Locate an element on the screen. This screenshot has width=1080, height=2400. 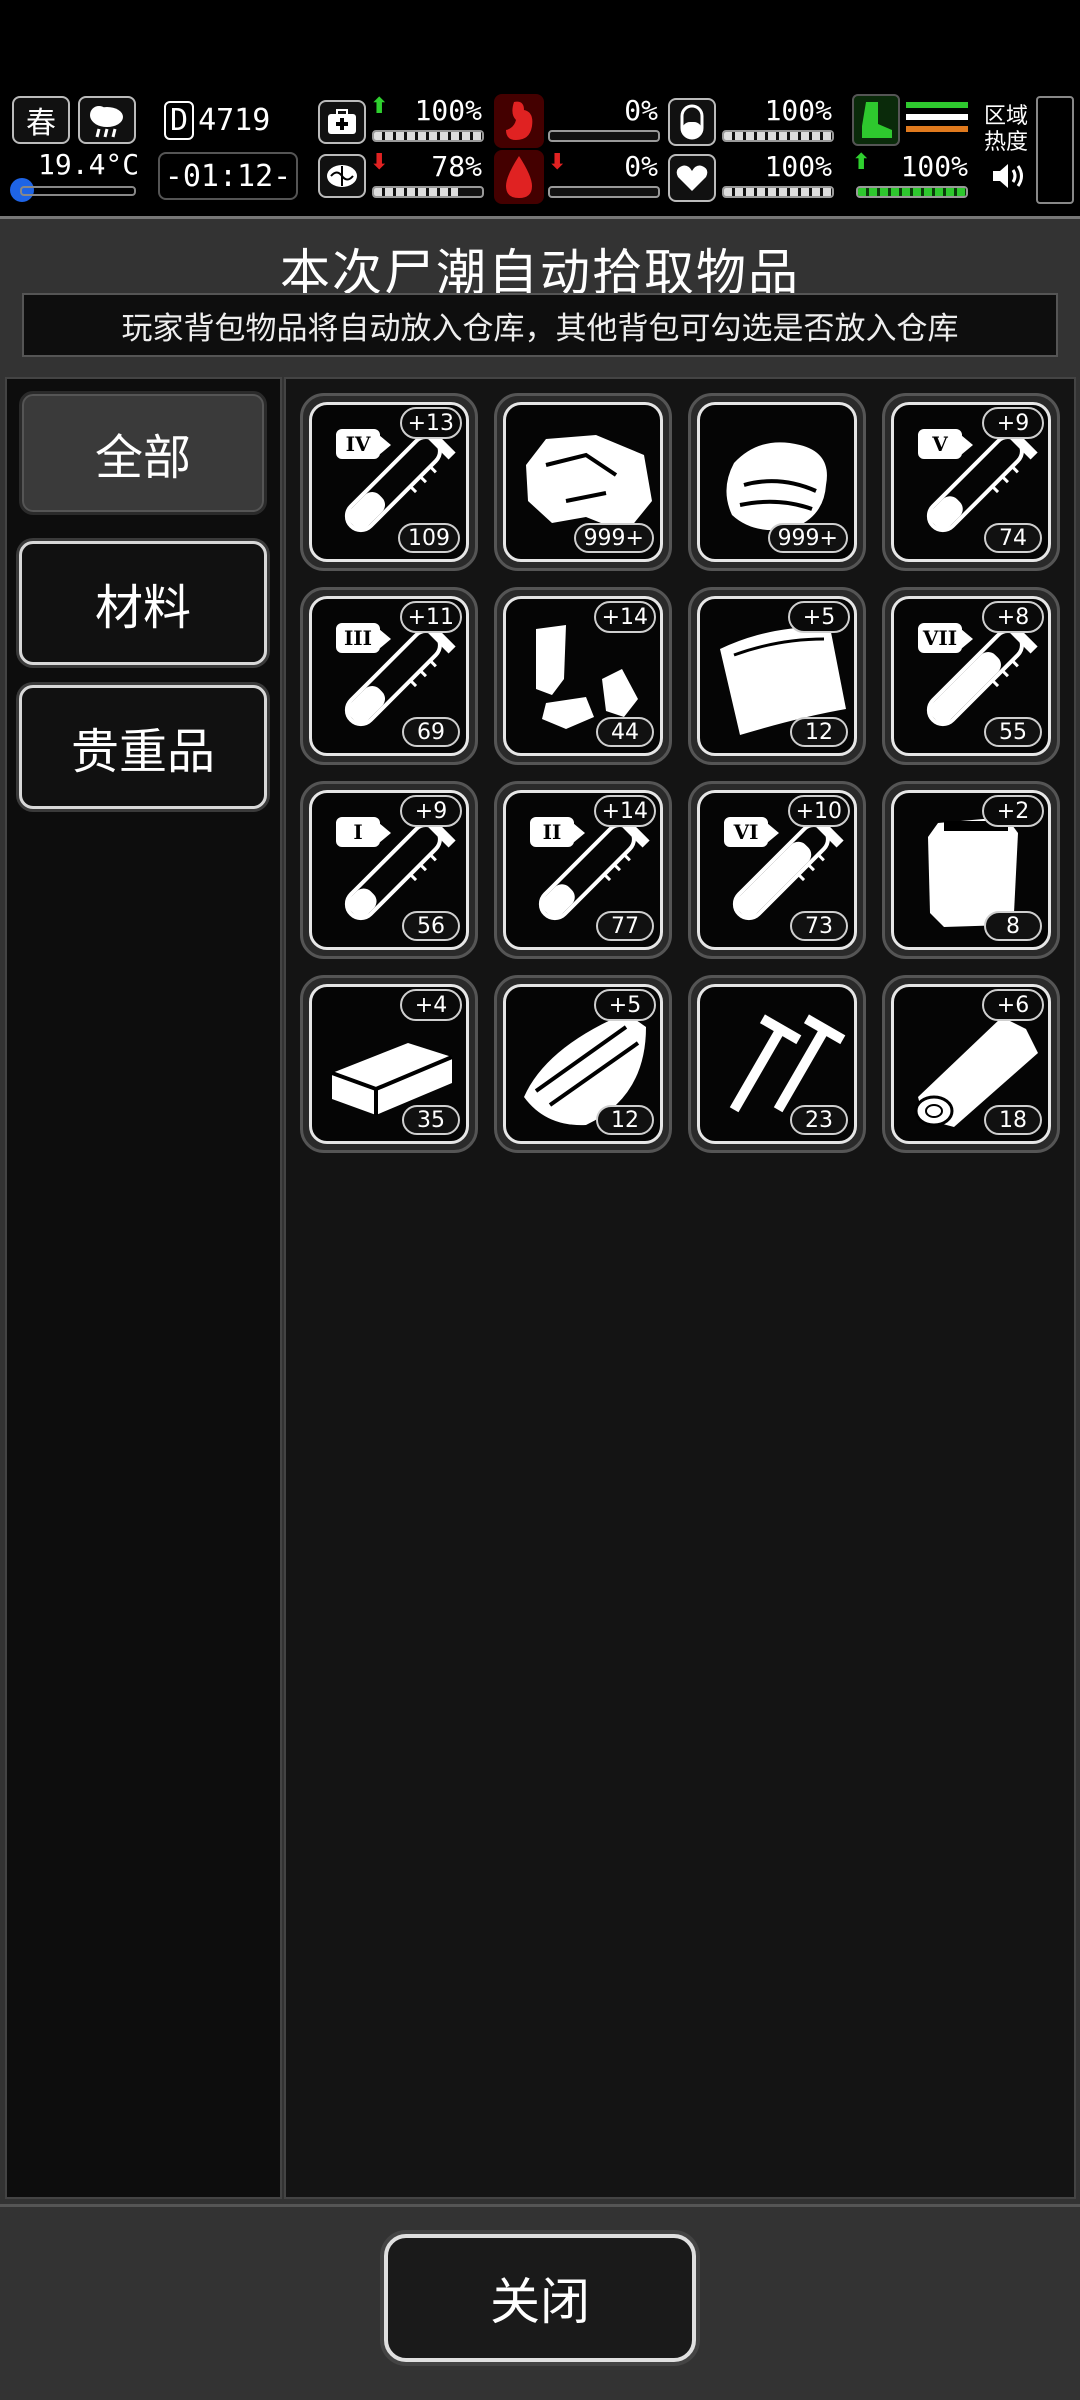
item-slot-inner: +14 44 is located at coordinates (583, 676).